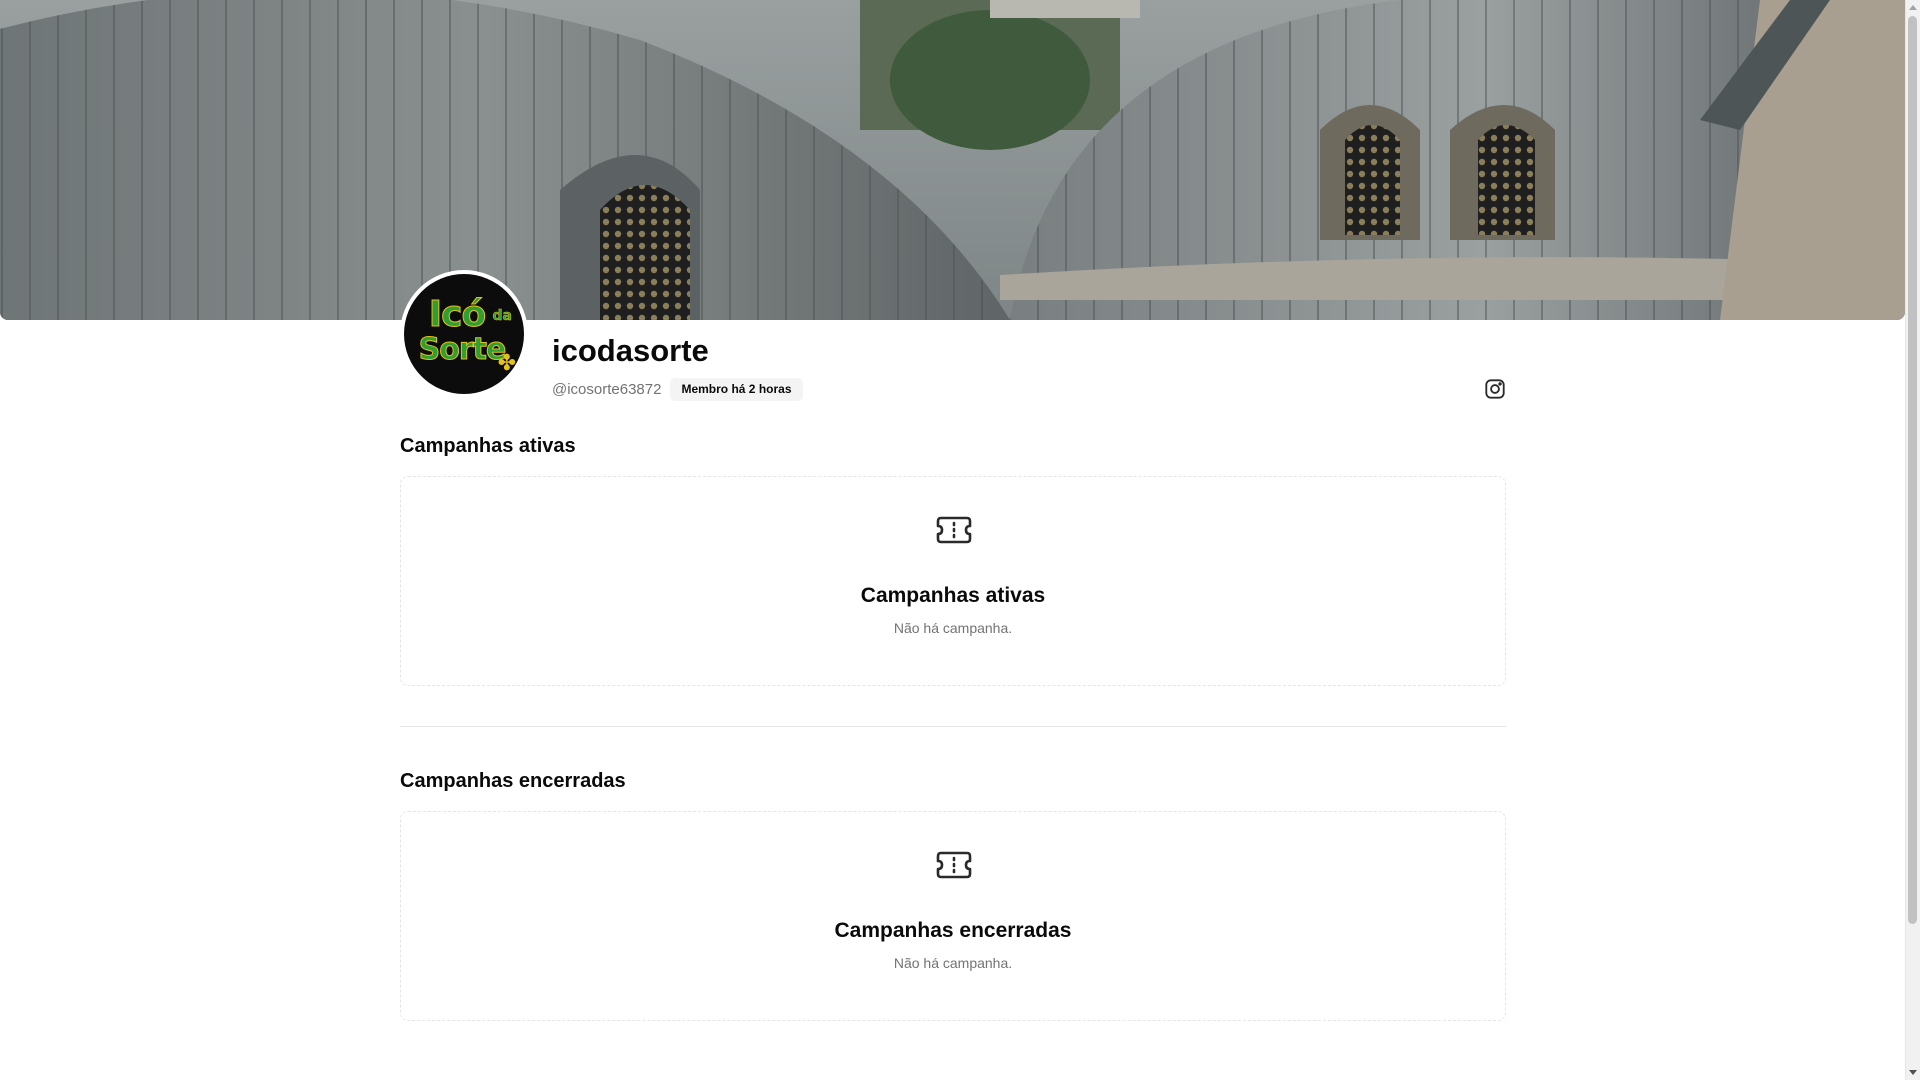 This screenshot has width=1920, height=1080. Describe the element at coordinates (513, 781) in the screenshot. I see `closed-campaigns-heading: Campanhas encerradas` at that location.